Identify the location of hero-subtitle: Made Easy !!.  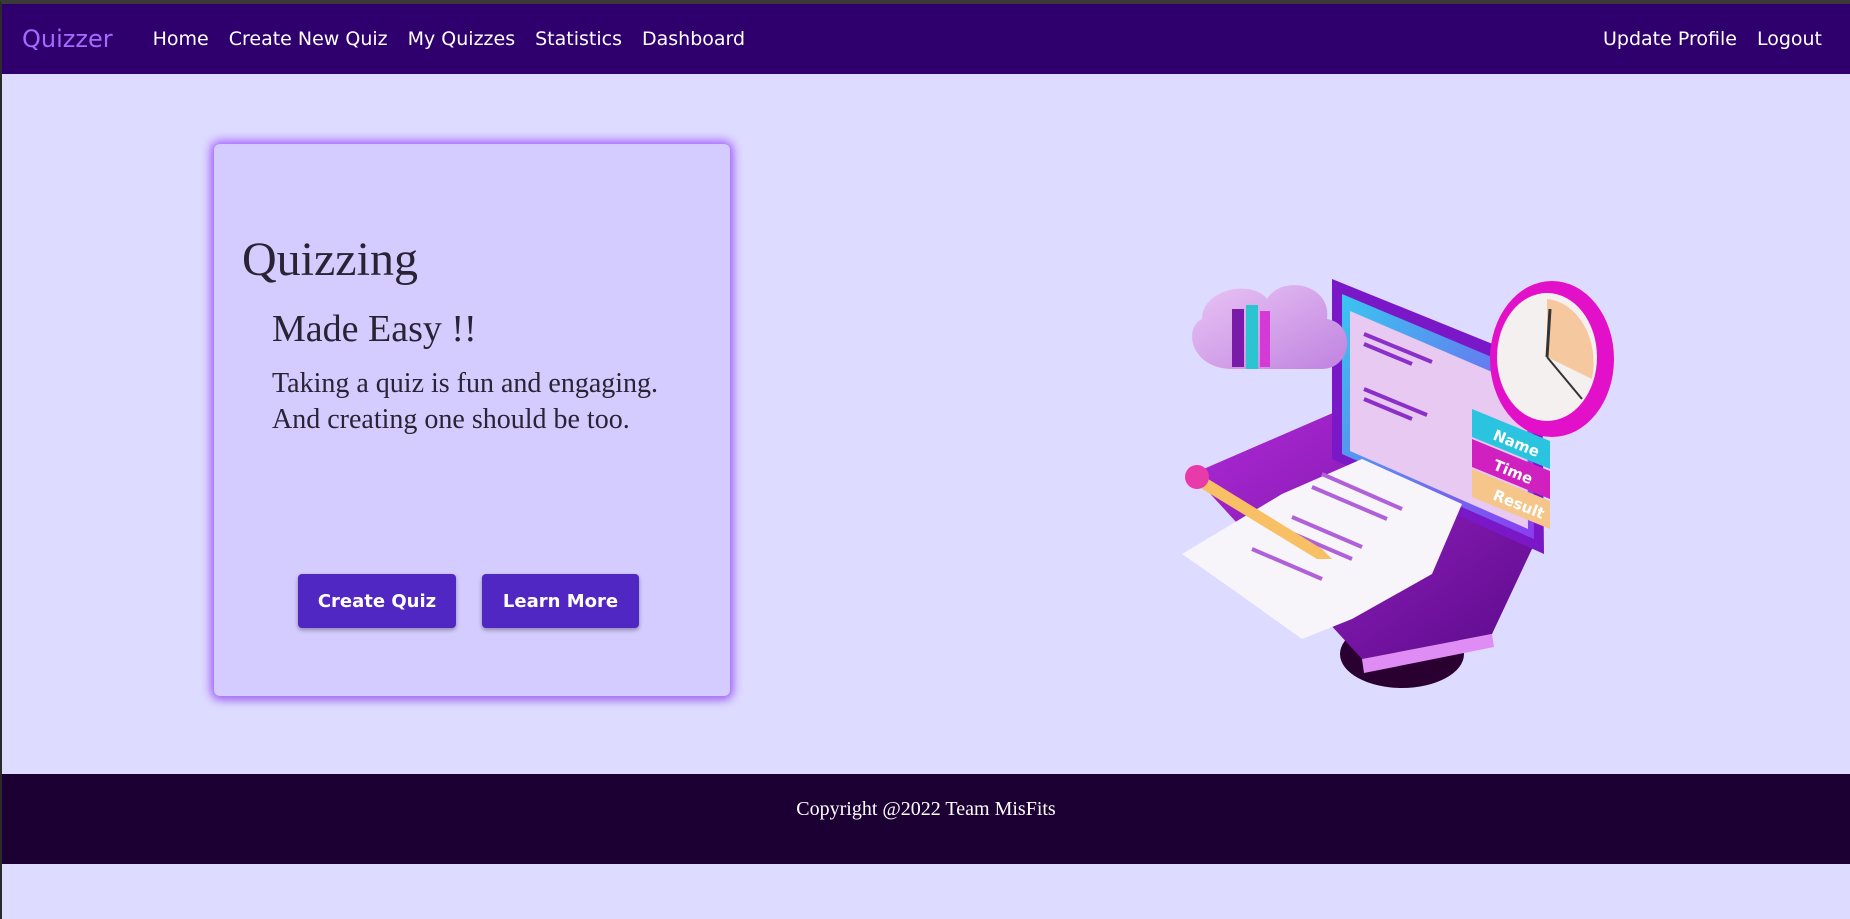
(374, 329).